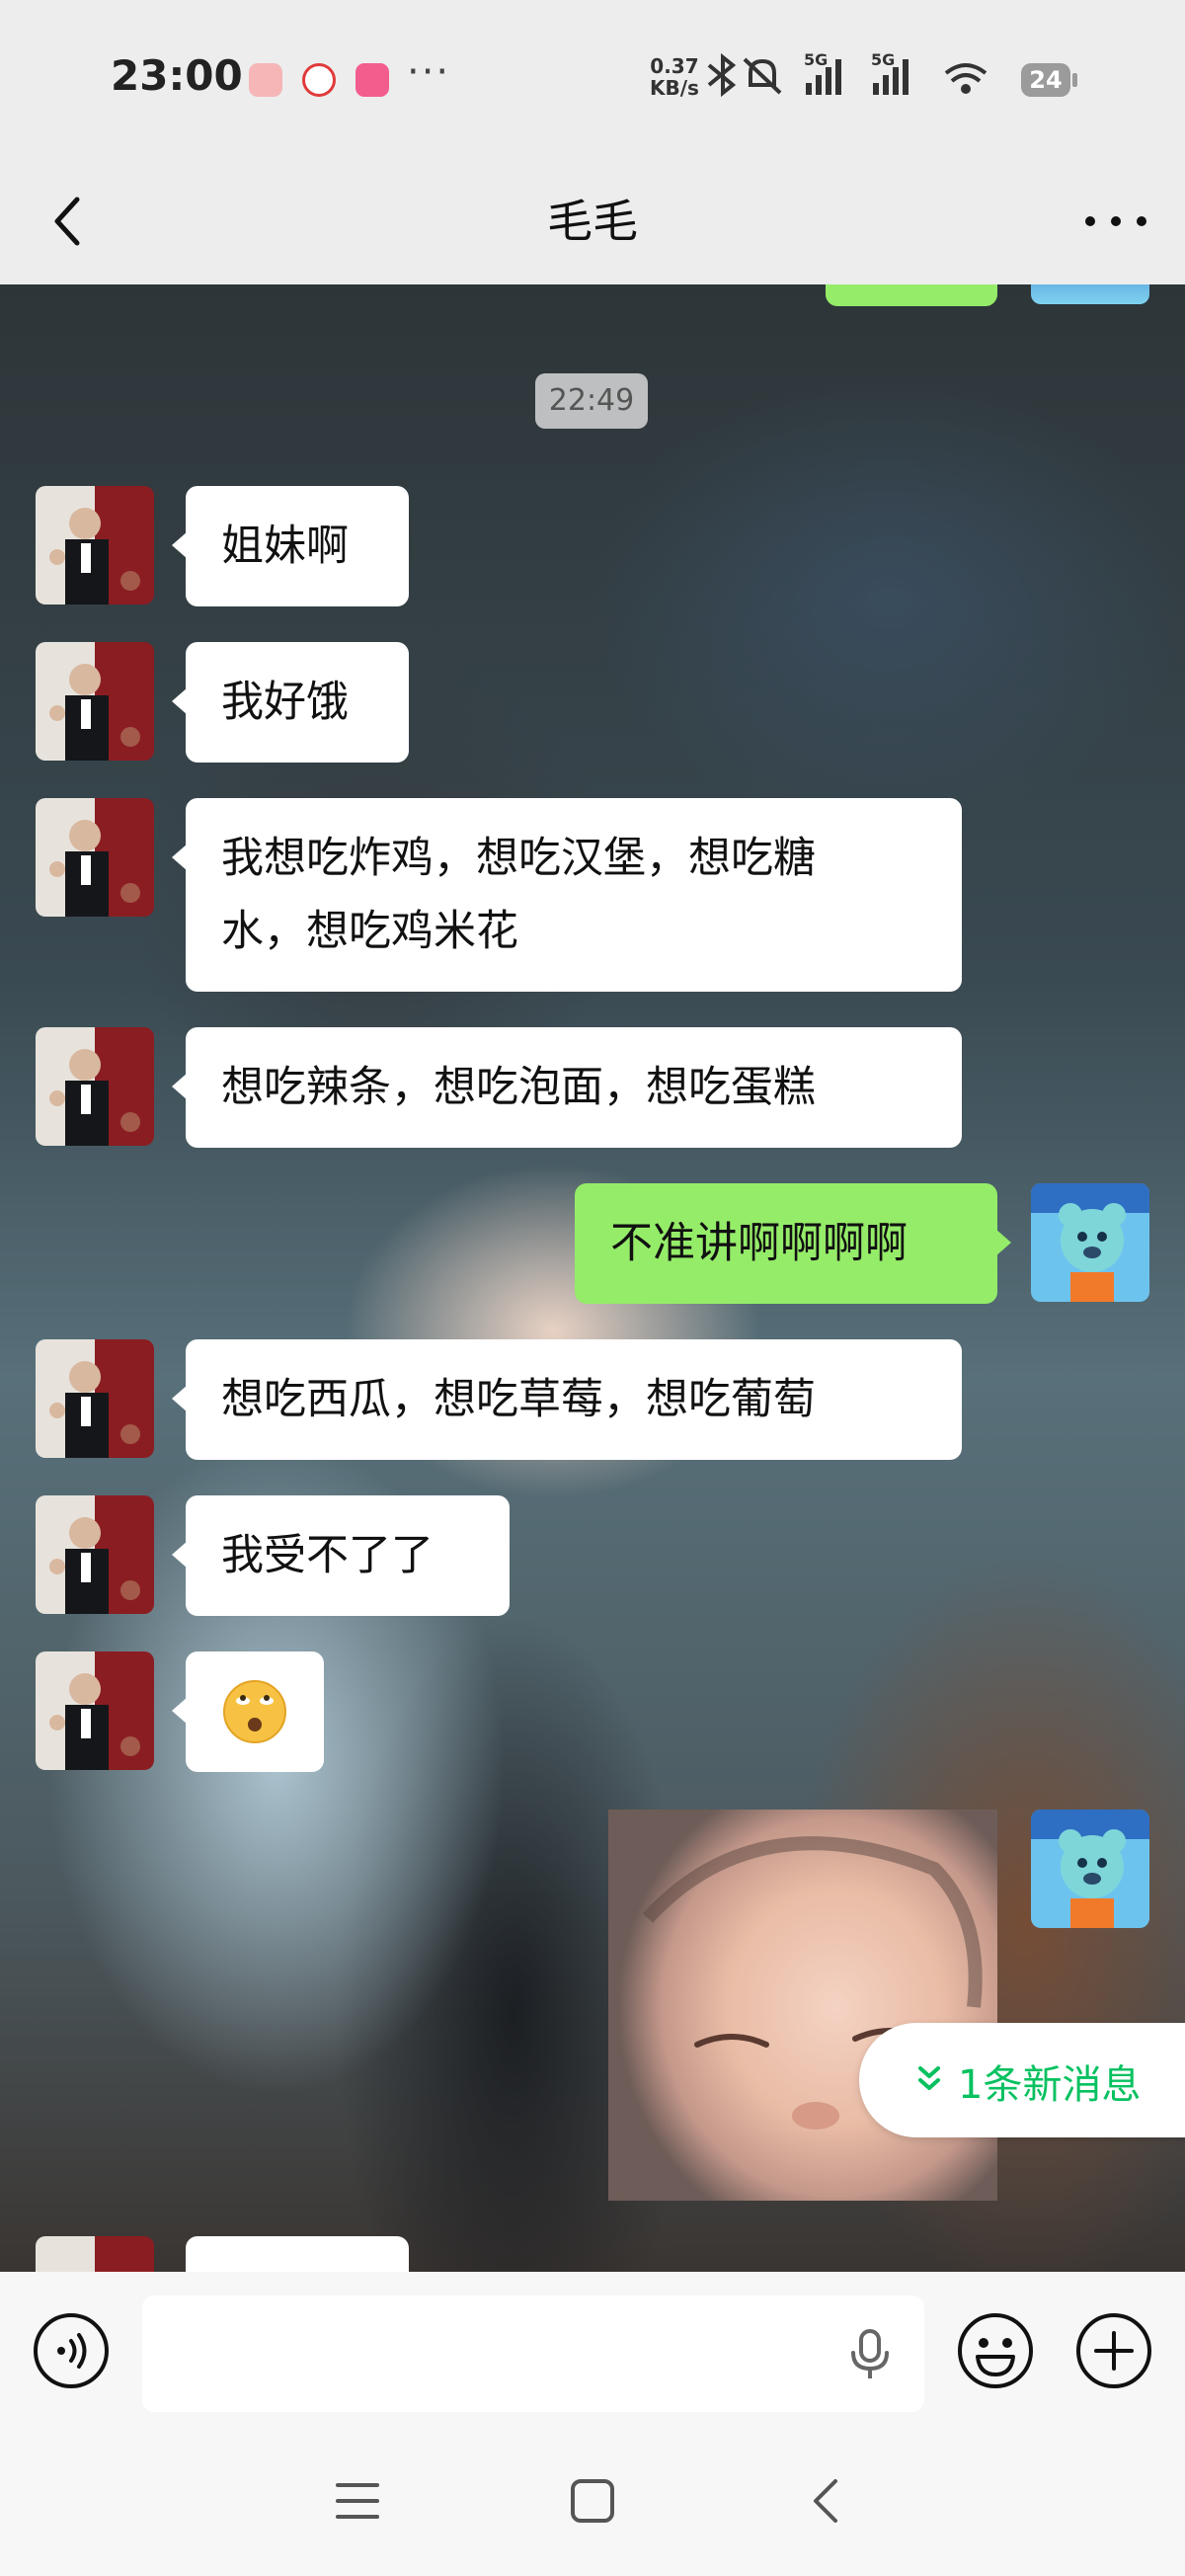 This screenshot has height=2576, width=1185. I want to click on more-notifications-indicator: ···, so click(429, 72).